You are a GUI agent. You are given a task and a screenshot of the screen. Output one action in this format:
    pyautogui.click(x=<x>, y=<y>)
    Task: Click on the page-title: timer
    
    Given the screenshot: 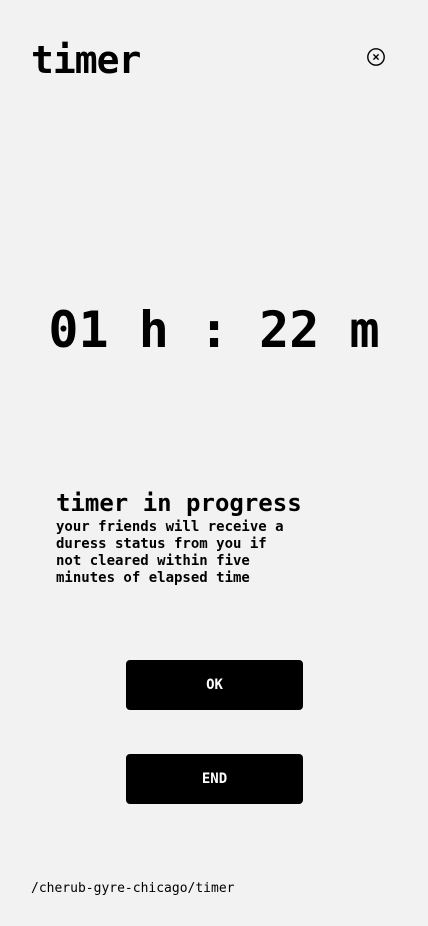 What is the action you would take?
    pyautogui.click(x=86, y=60)
    